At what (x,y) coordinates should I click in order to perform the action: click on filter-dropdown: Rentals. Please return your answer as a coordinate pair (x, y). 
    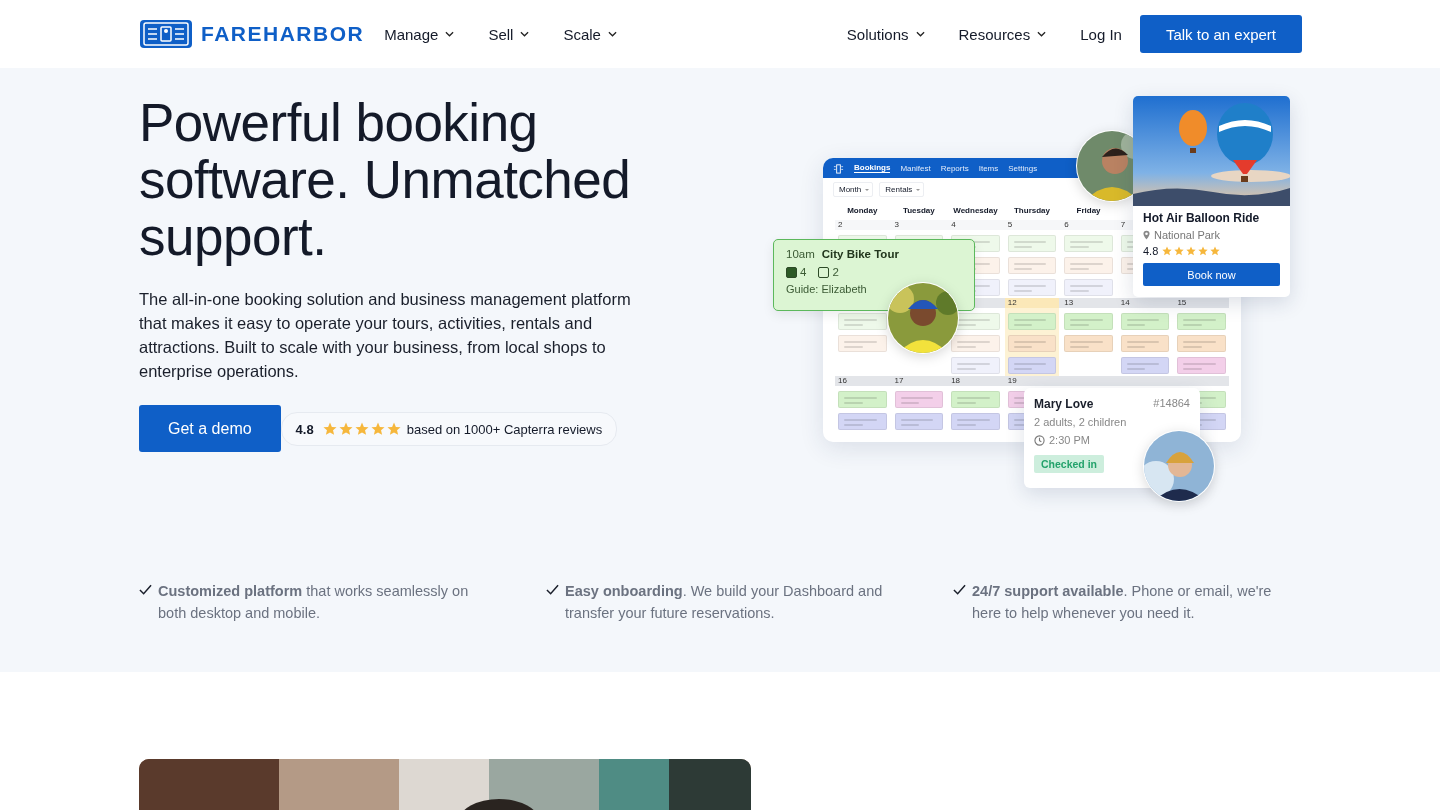
    Looking at the image, I should click on (902, 189).